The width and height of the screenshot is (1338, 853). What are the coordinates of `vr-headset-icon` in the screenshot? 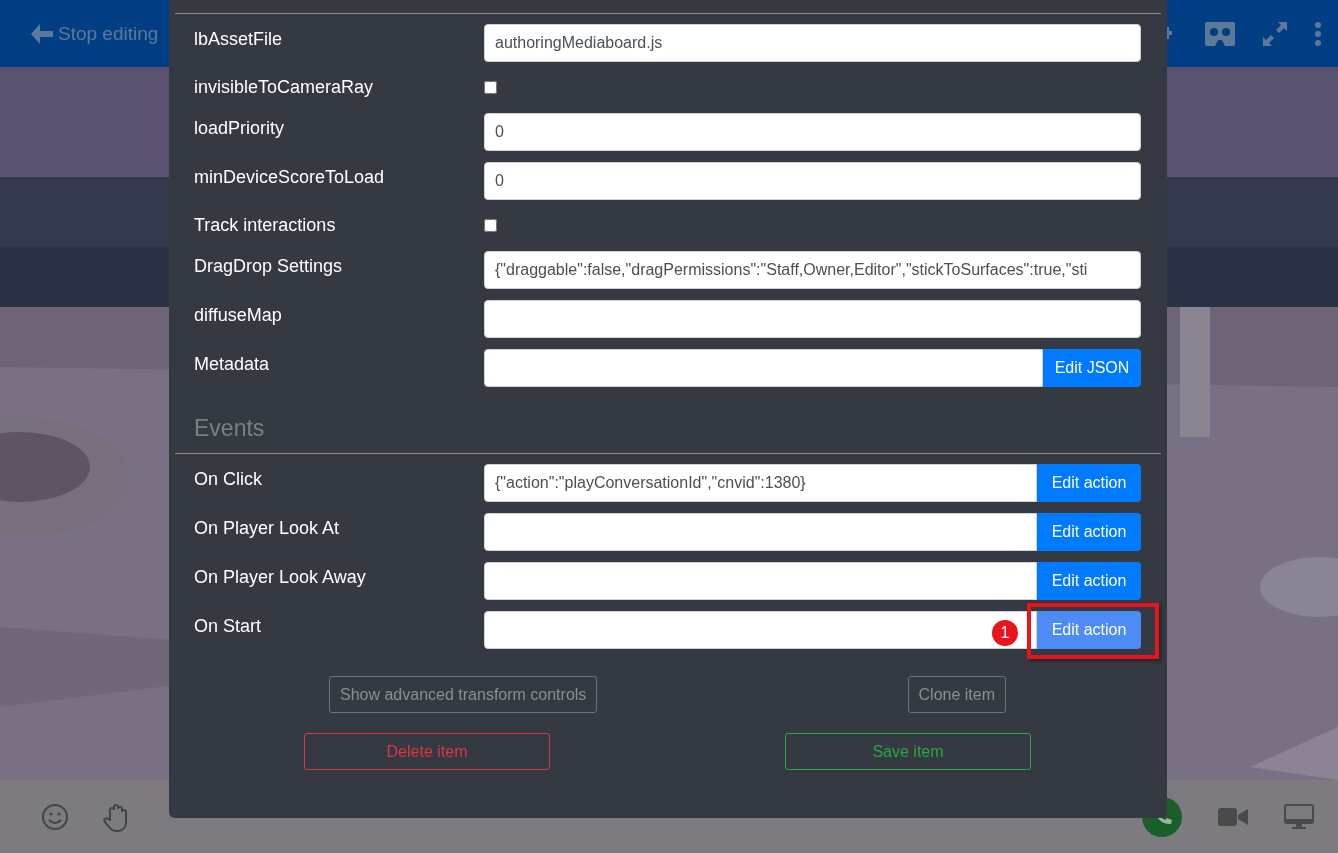 It's located at (1220, 33).